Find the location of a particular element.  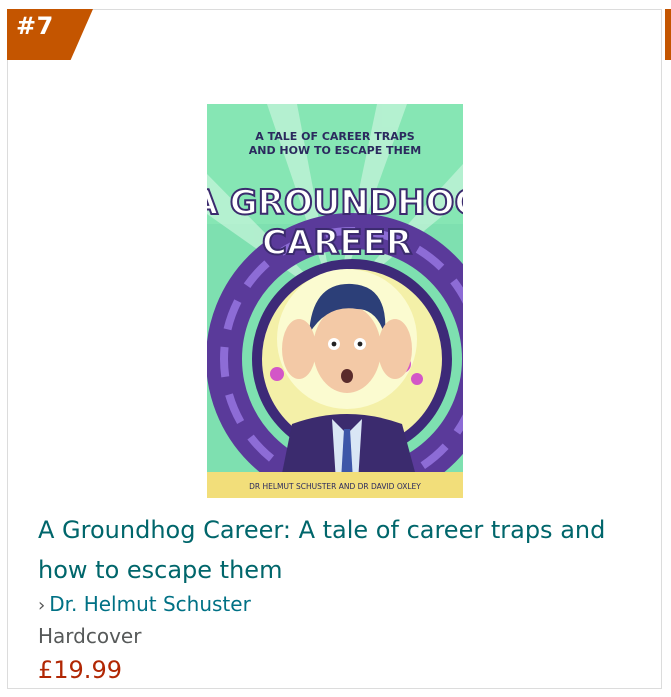

price: £19.99 is located at coordinates (80, 670).